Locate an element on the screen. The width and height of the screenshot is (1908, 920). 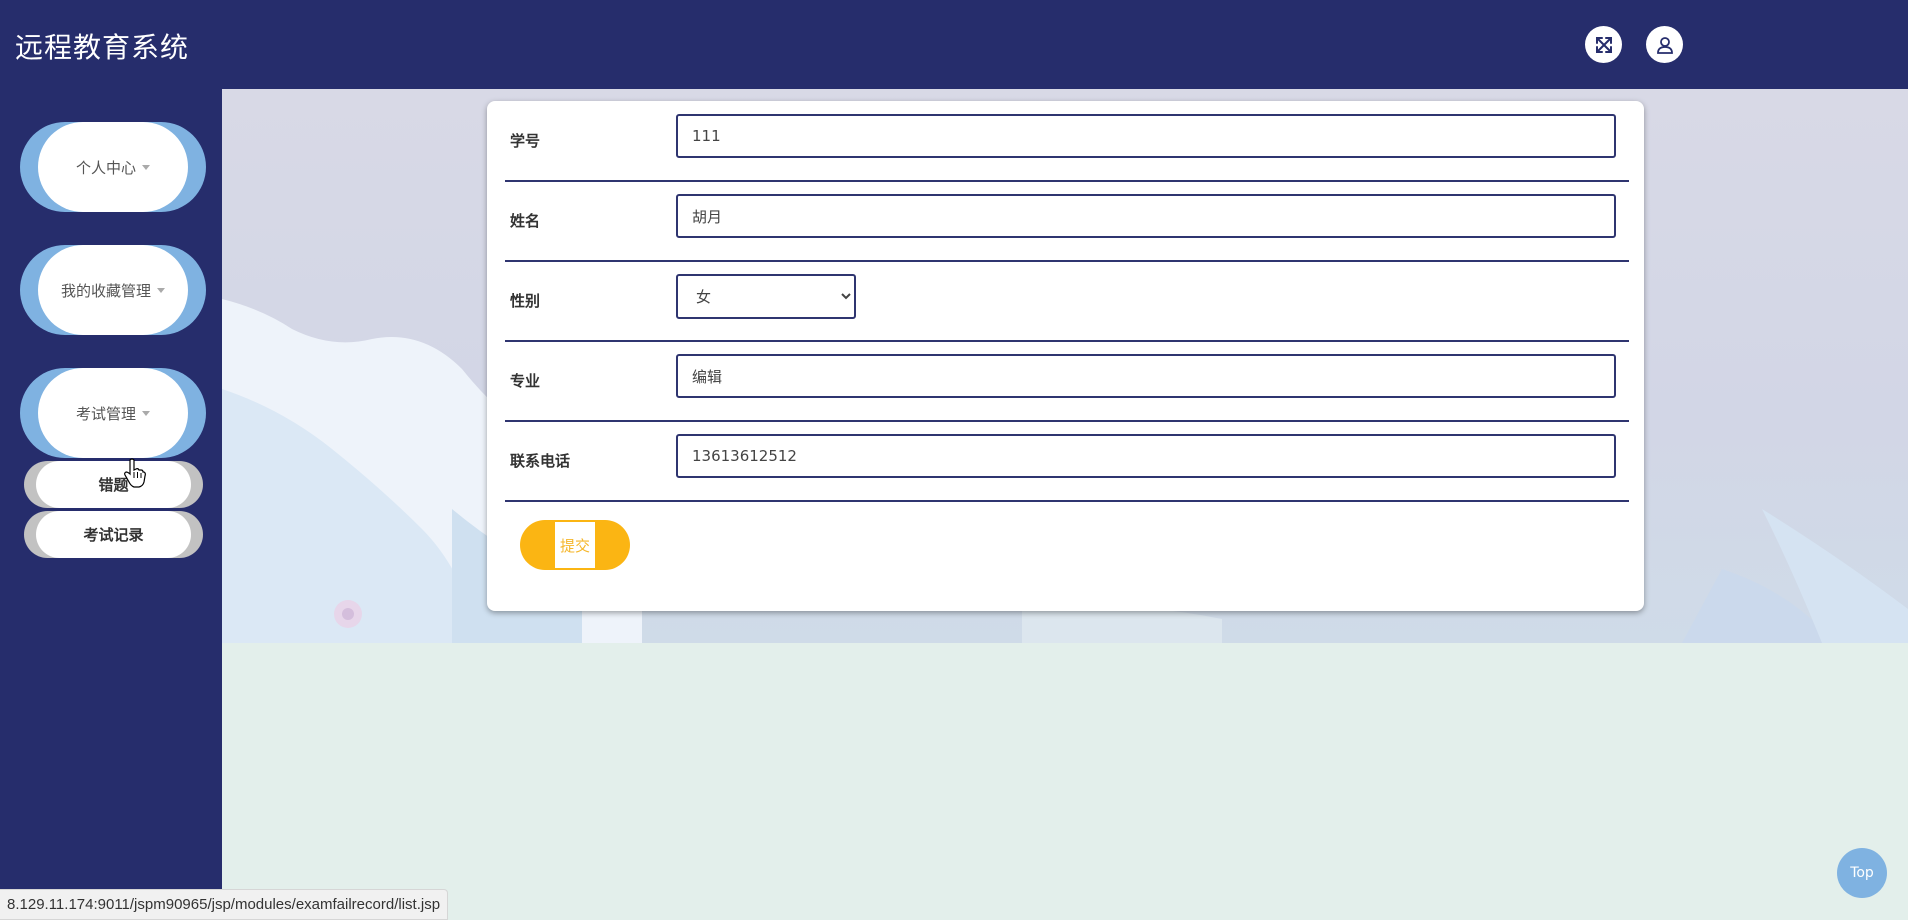
student-id-label: 学号 is located at coordinates (525, 141).